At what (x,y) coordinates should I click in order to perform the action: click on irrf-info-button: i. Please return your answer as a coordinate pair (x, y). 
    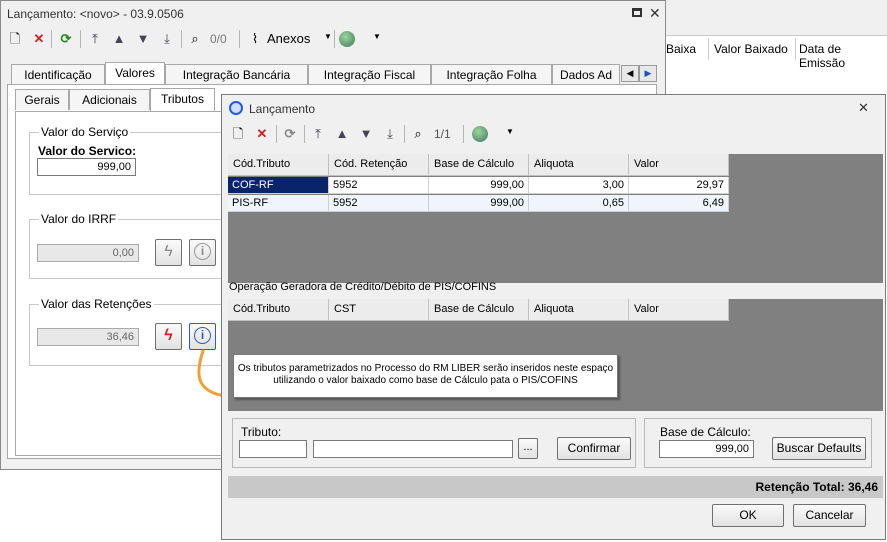
    Looking at the image, I should click on (202, 252).